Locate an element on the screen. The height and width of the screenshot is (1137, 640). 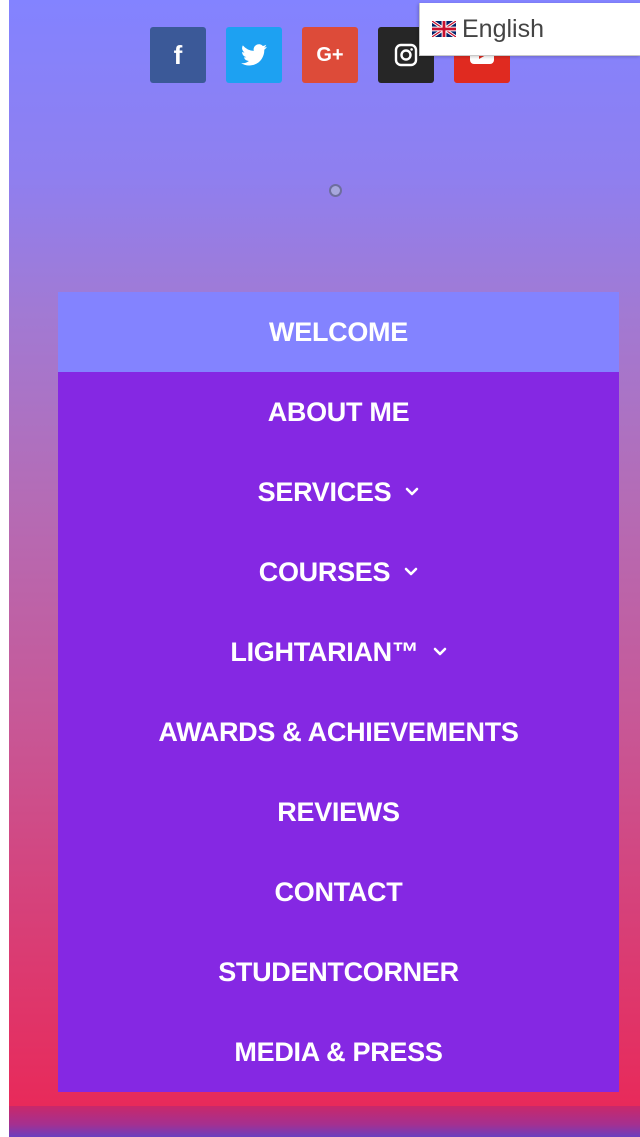
loading-spinner-icon is located at coordinates (335, 190).